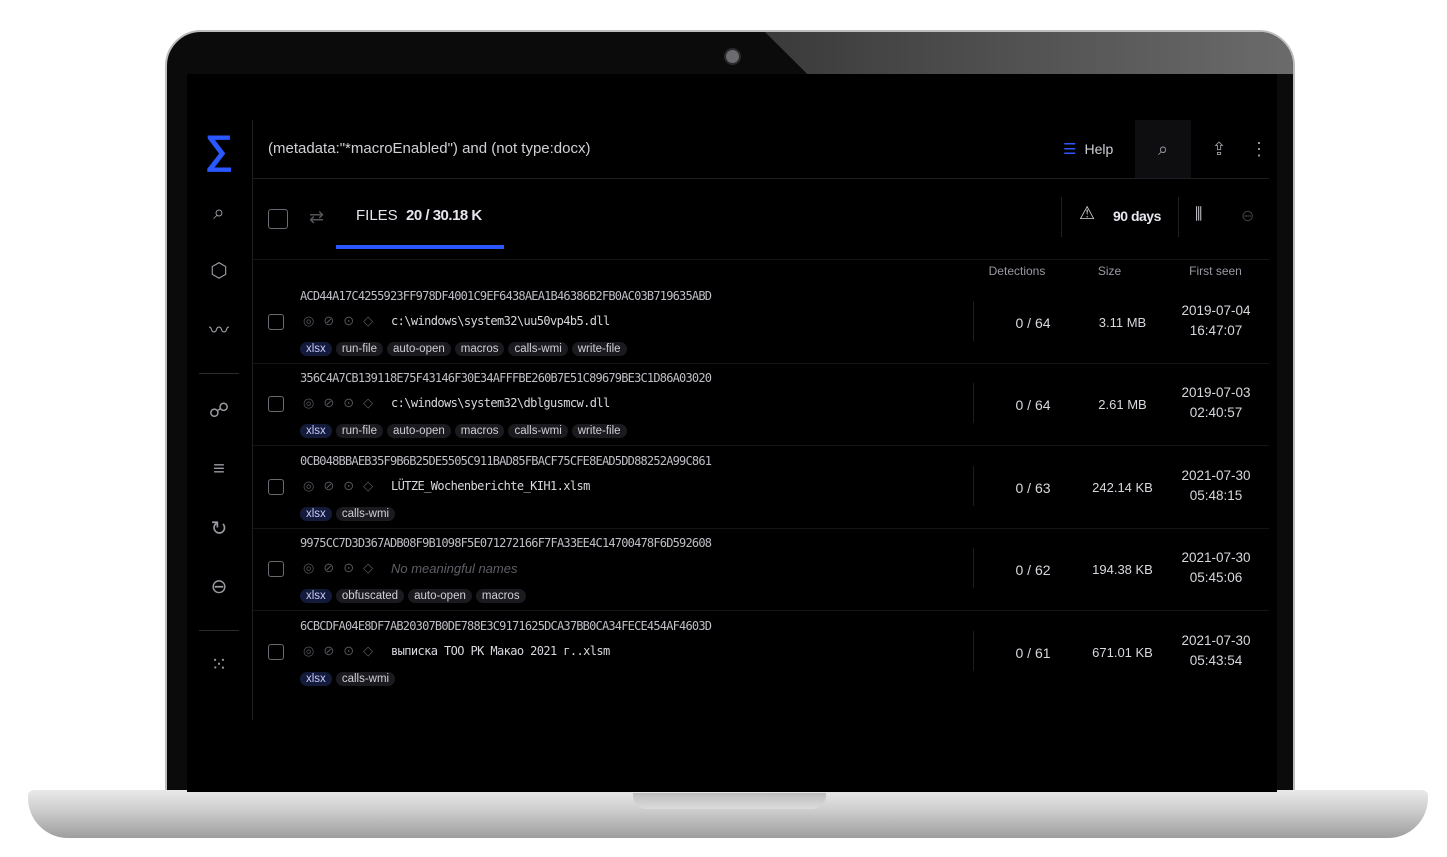 The image size is (1447, 857). What do you see at coordinates (219, 213) in the screenshot?
I see `search-icon: ⌕` at bounding box center [219, 213].